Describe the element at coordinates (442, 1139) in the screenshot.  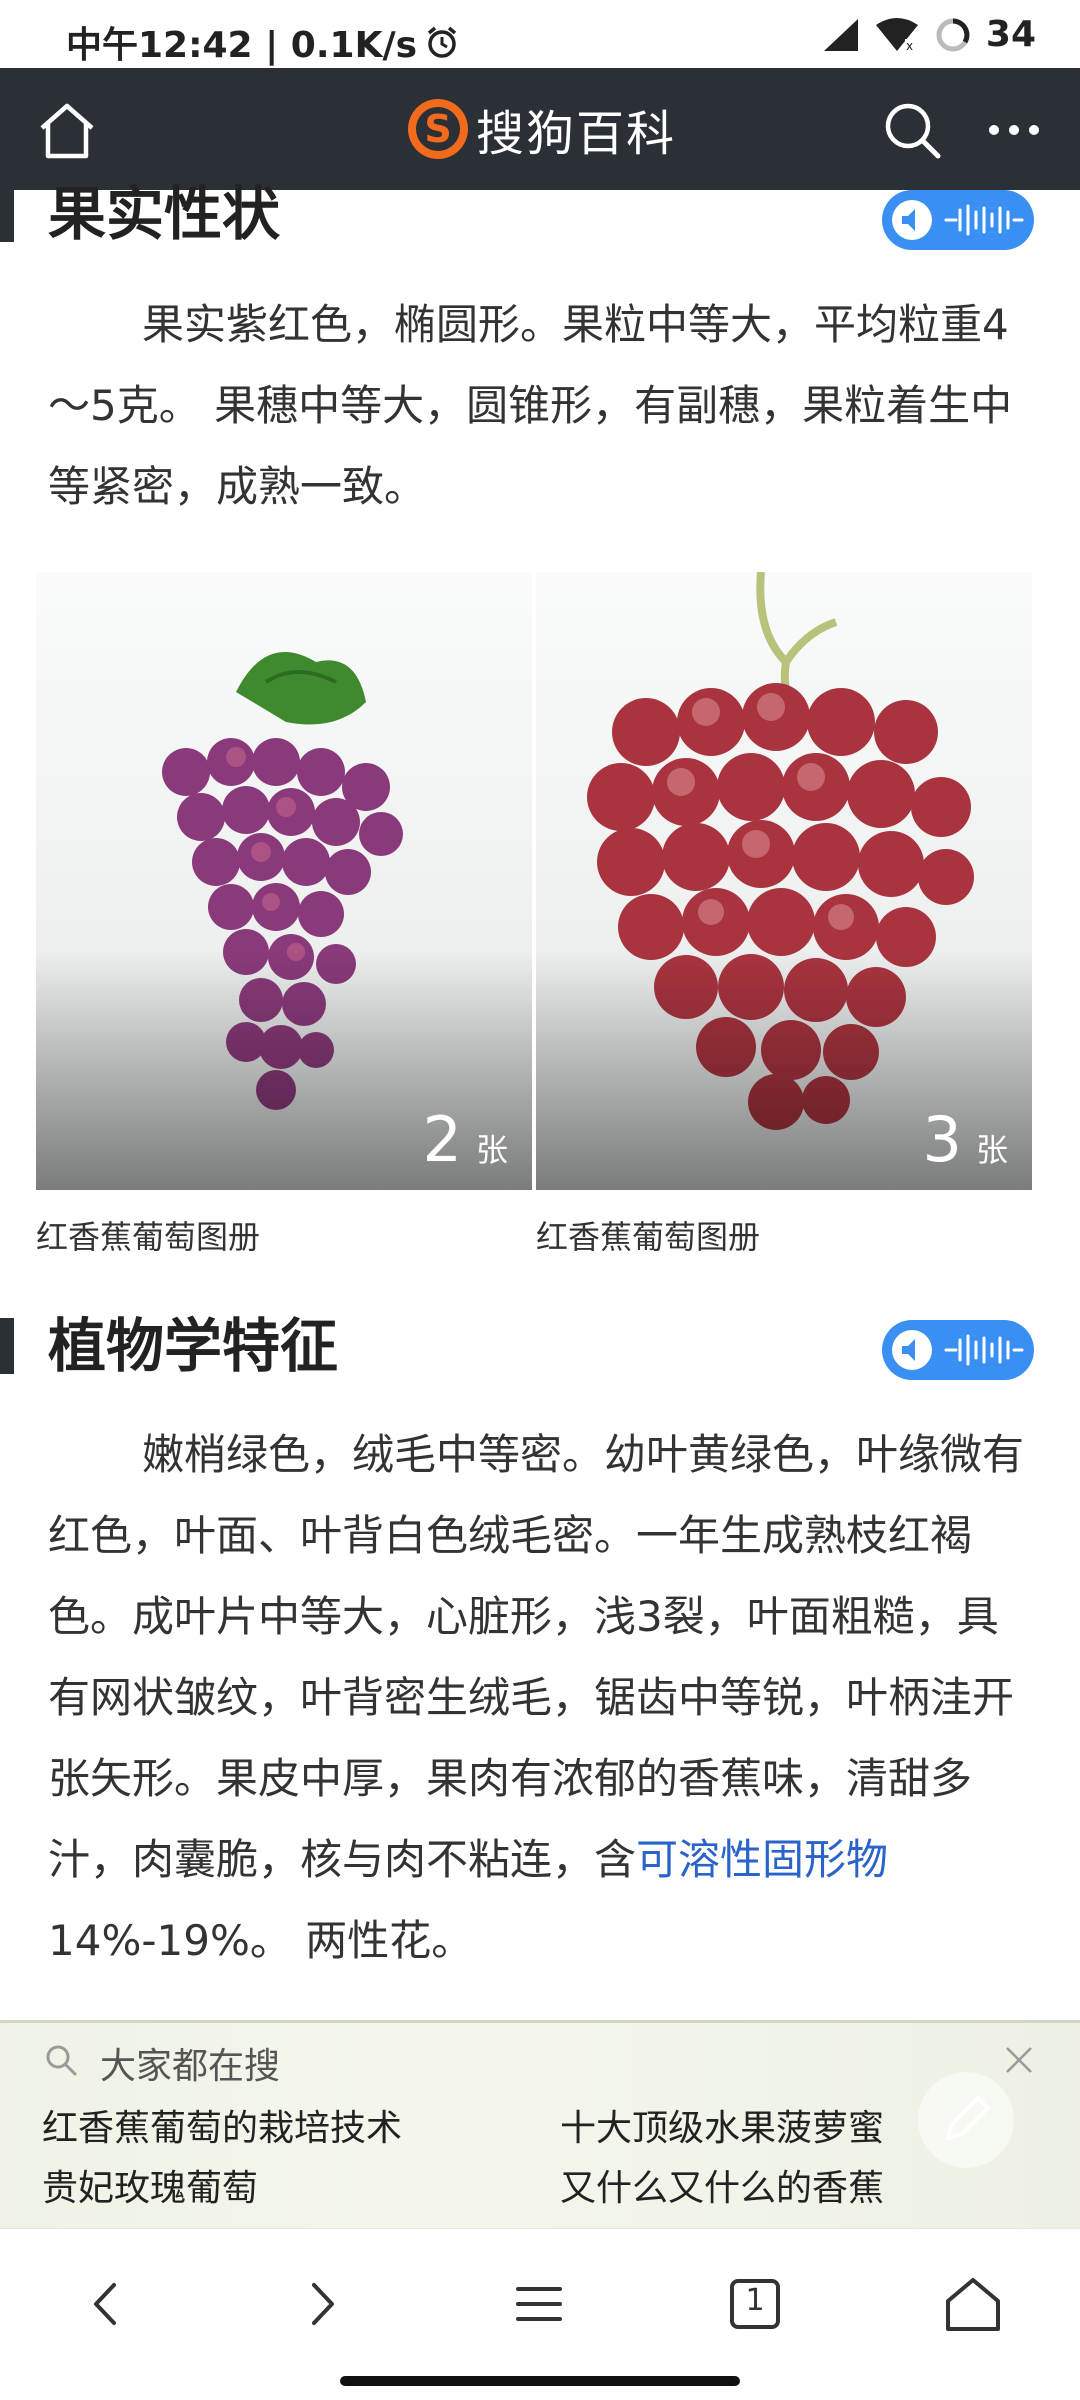
I see `photo-count-number: 2` at that location.